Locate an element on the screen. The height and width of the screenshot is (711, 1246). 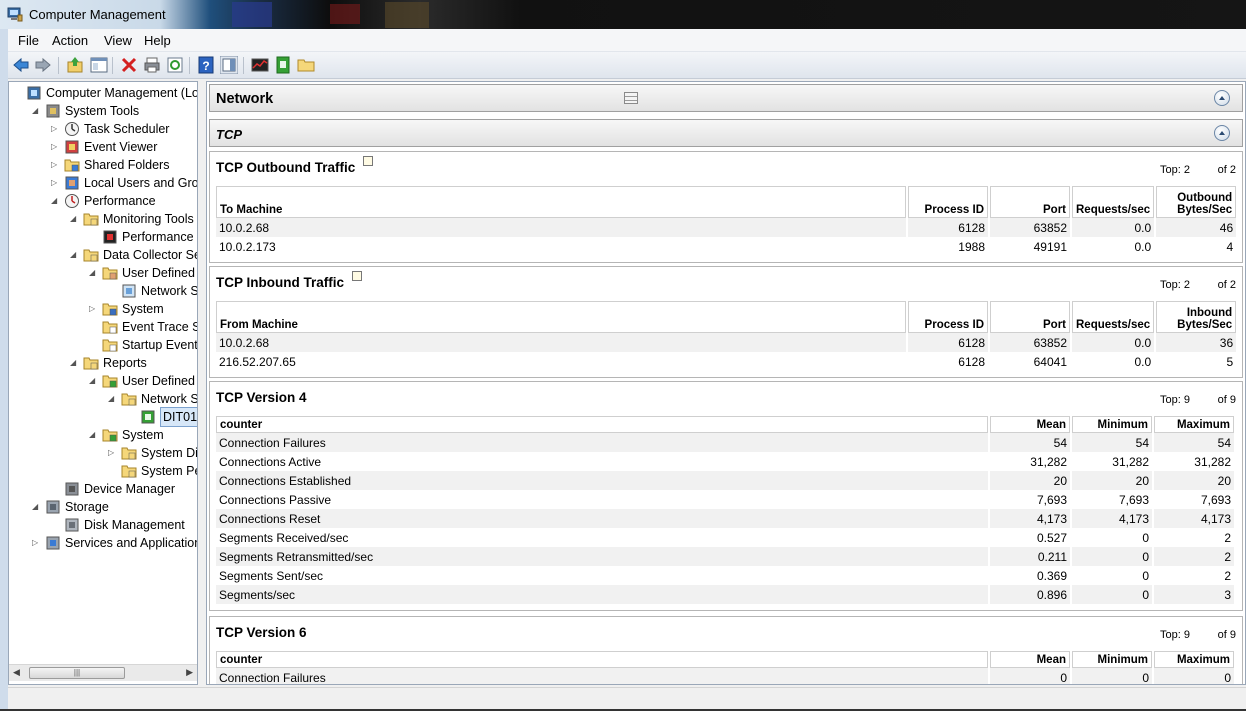
table-row: Segments/sec 0.896 0 3 is located at coordinates (725, 594).